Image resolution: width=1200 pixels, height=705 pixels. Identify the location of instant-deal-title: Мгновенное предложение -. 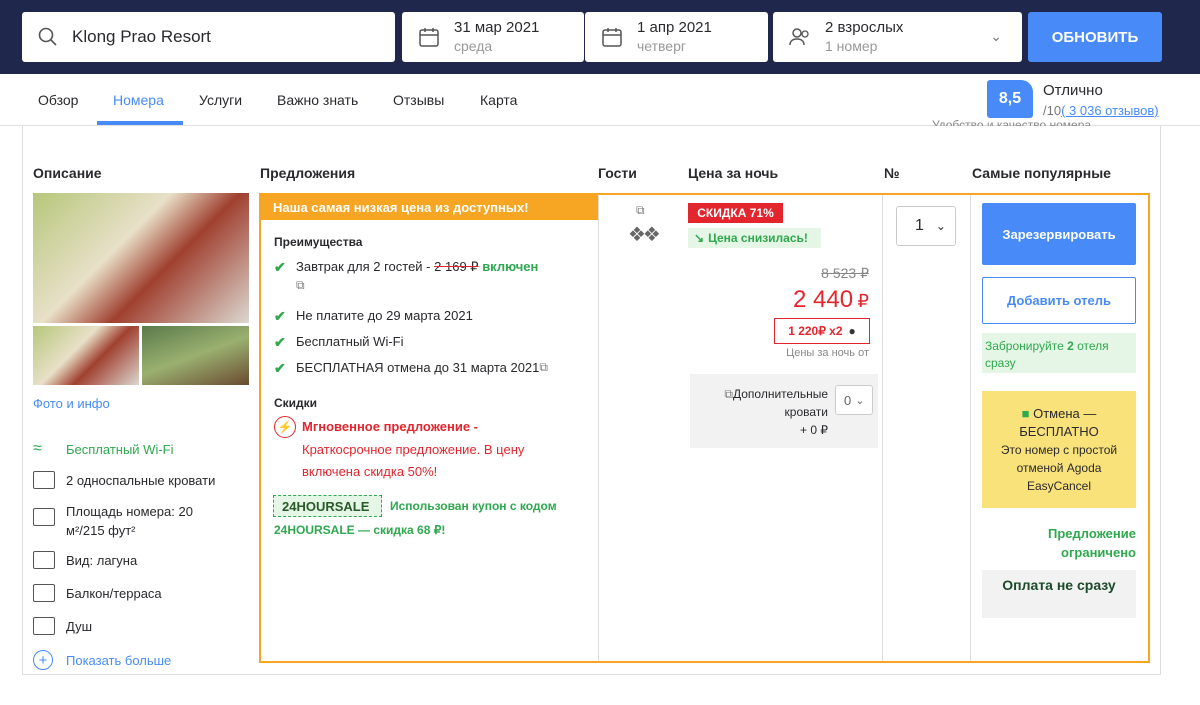
(390, 426).